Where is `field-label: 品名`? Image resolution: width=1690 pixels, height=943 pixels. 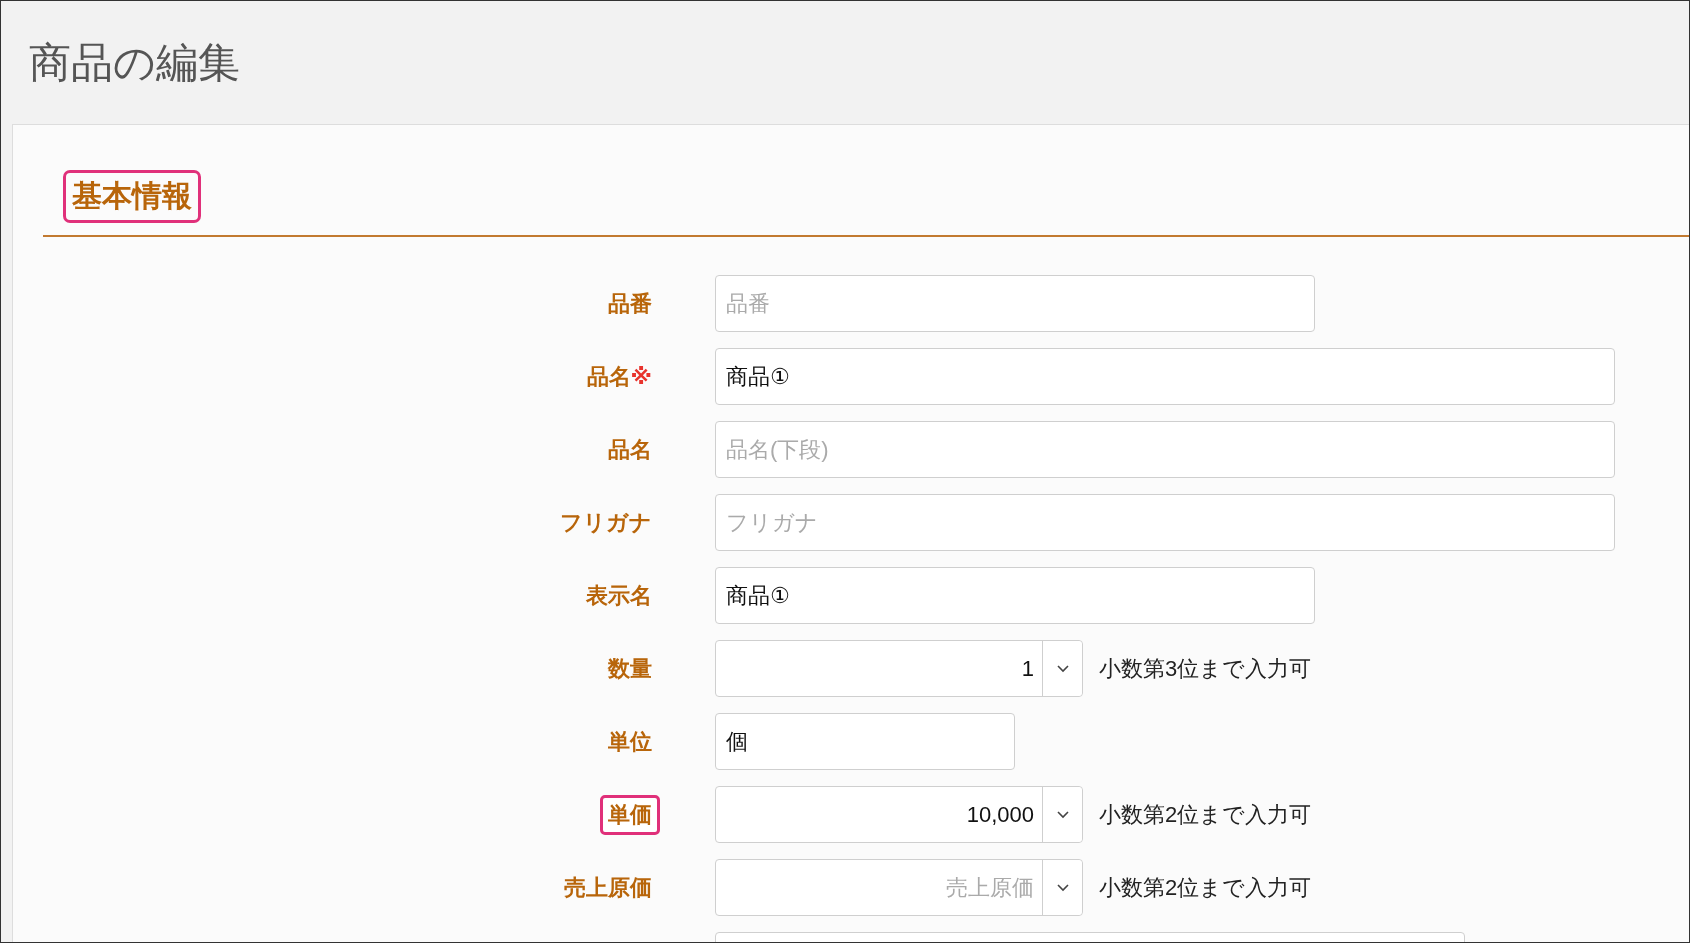
field-label: 品名 is located at coordinates (630, 449).